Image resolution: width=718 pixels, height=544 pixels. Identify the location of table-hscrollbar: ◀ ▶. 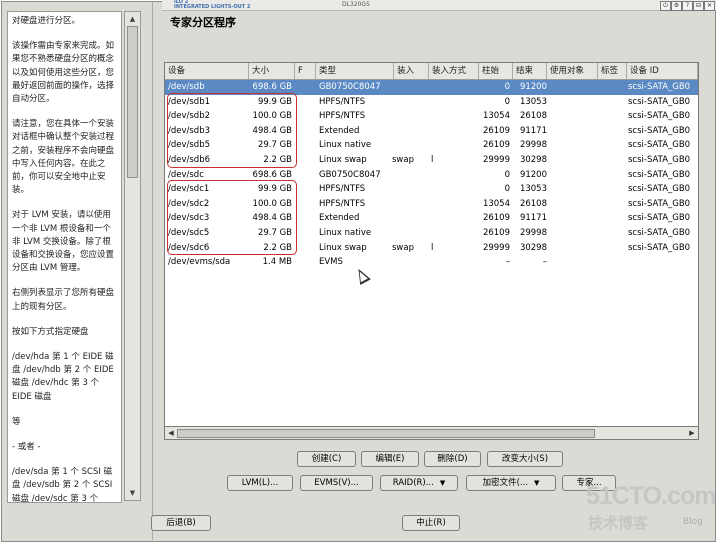
(431, 433).